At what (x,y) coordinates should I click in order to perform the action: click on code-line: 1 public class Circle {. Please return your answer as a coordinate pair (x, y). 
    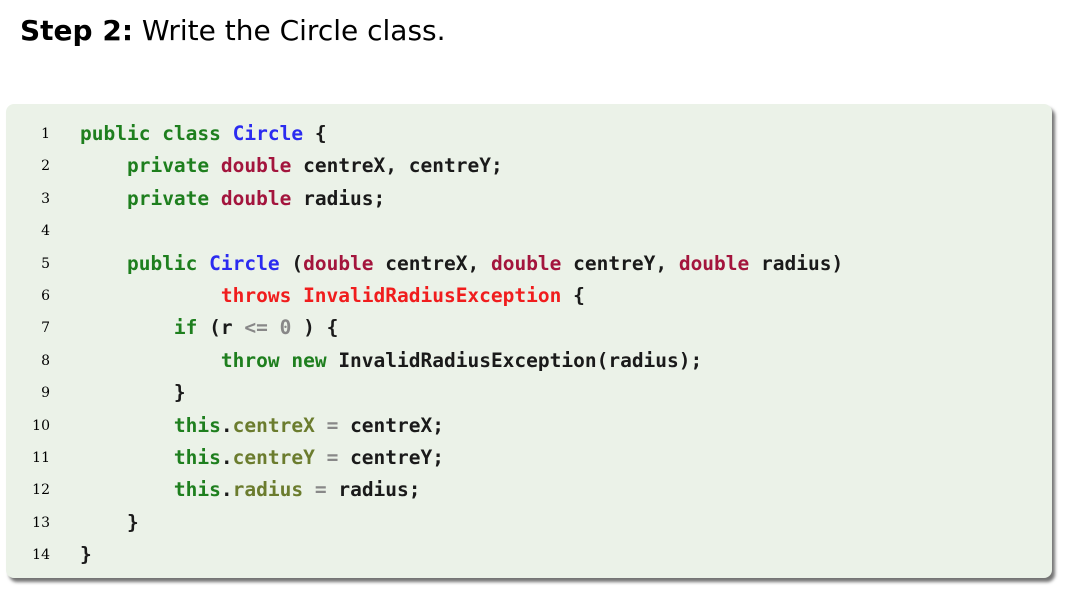
    Looking at the image, I should click on (529, 134).